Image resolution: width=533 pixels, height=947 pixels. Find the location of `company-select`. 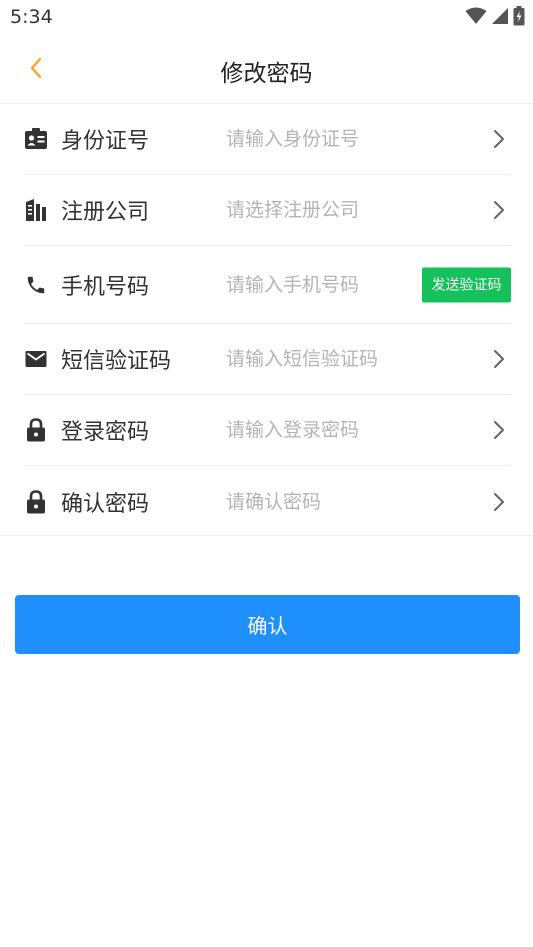

company-select is located at coordinates (321, 210).